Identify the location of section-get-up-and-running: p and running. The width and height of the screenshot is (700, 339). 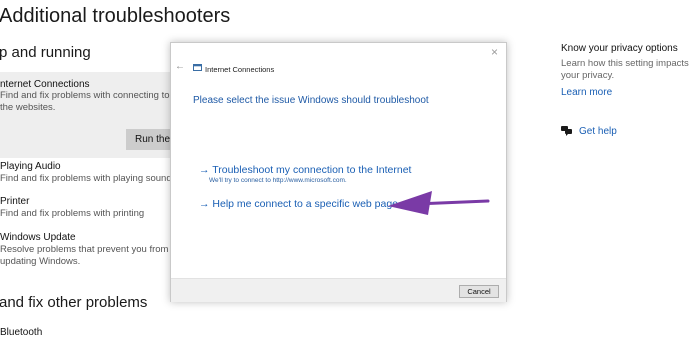
(45, 52).